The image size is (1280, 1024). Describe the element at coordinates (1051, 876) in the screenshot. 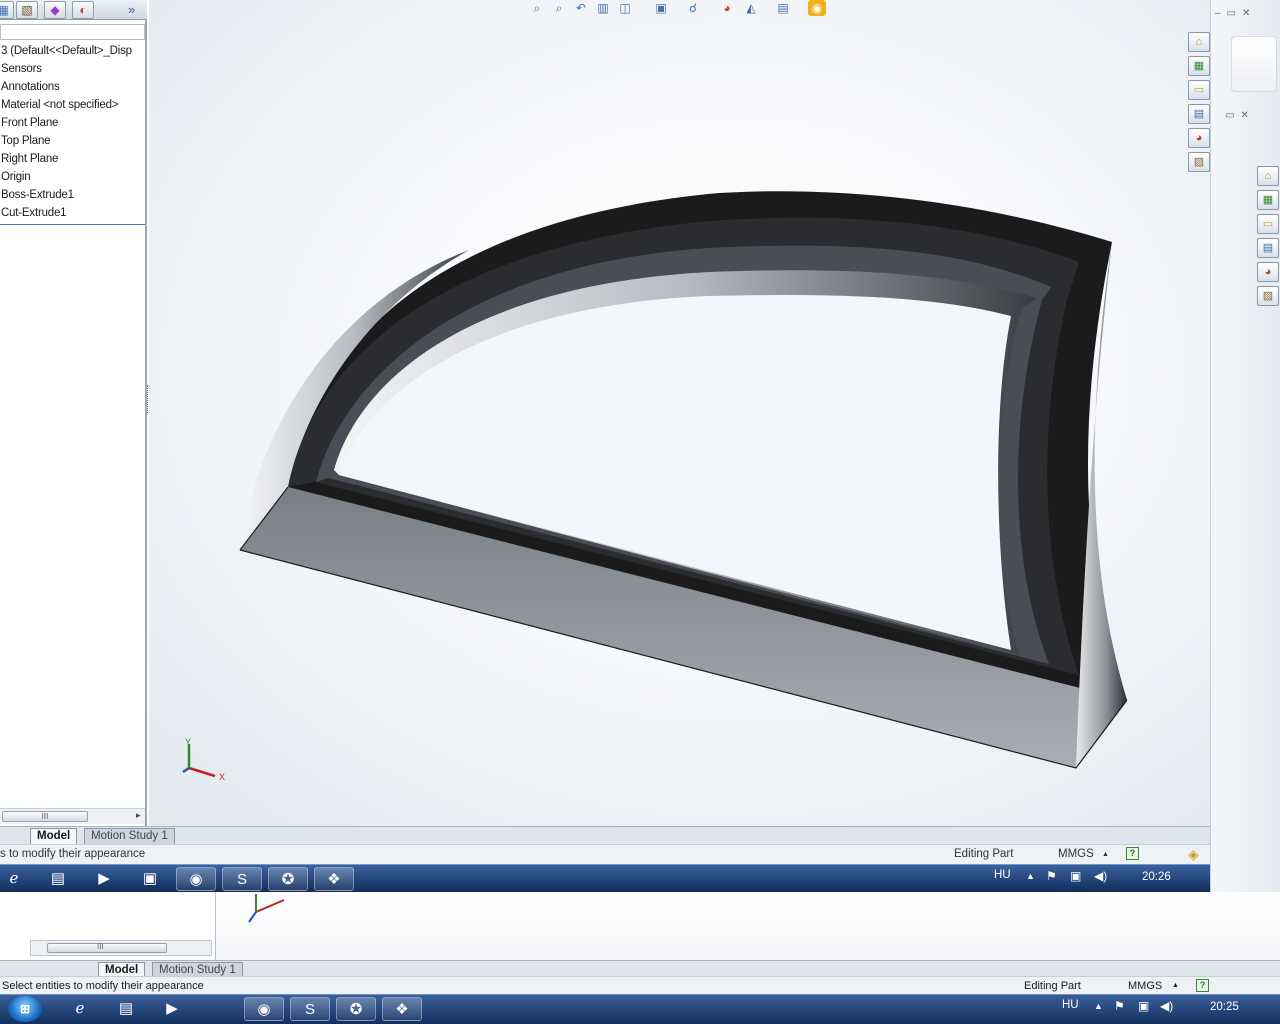

I see `flag-icon: ⚑` at that location.